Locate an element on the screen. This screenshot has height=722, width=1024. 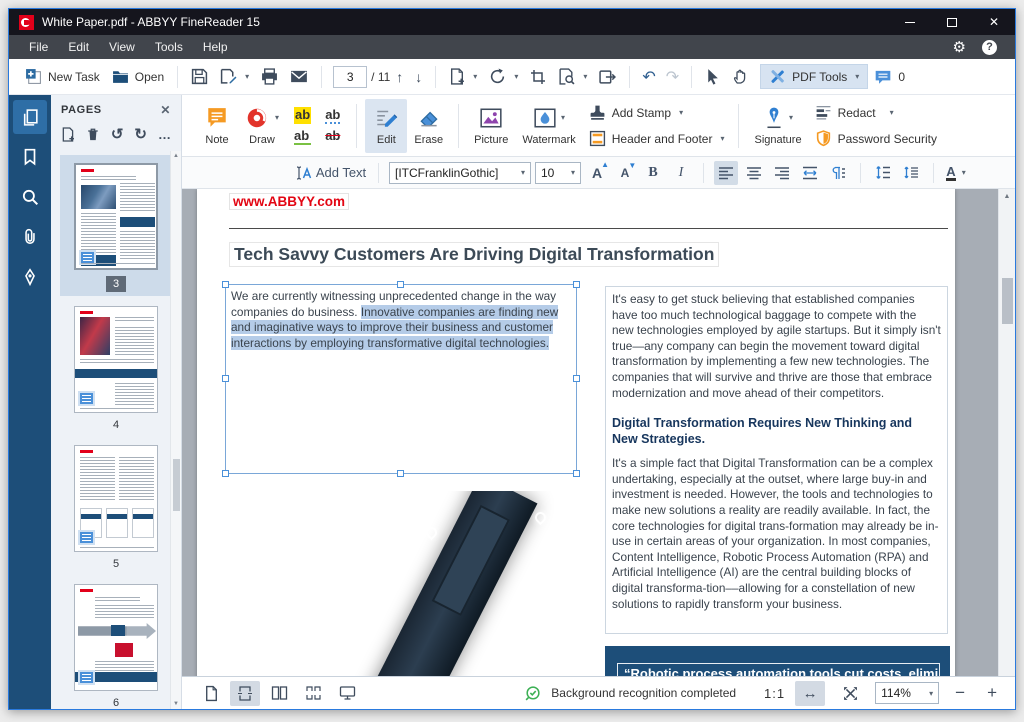
maximize-button is located at coordinates (952, 22).